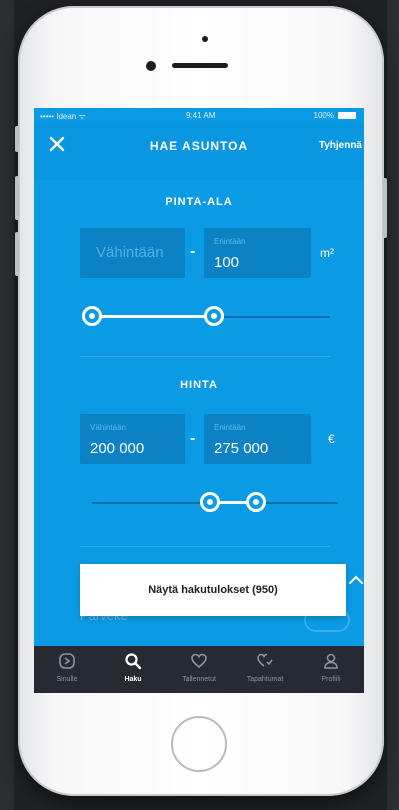  Describe the element at coordinates (331, 669) in the screenshot. I see `tab-profiili: Profiili` at that location.